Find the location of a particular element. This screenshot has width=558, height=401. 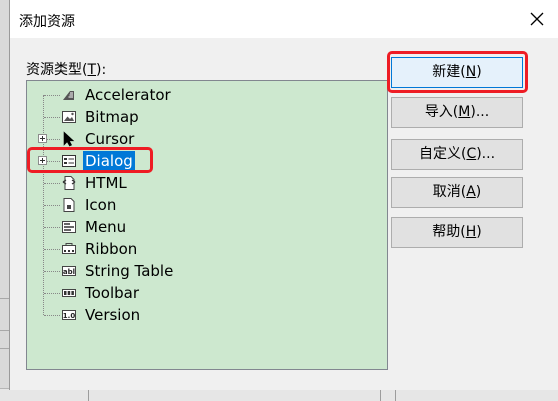

tree-item-menu: Menu is located at coordinates (197, 227).